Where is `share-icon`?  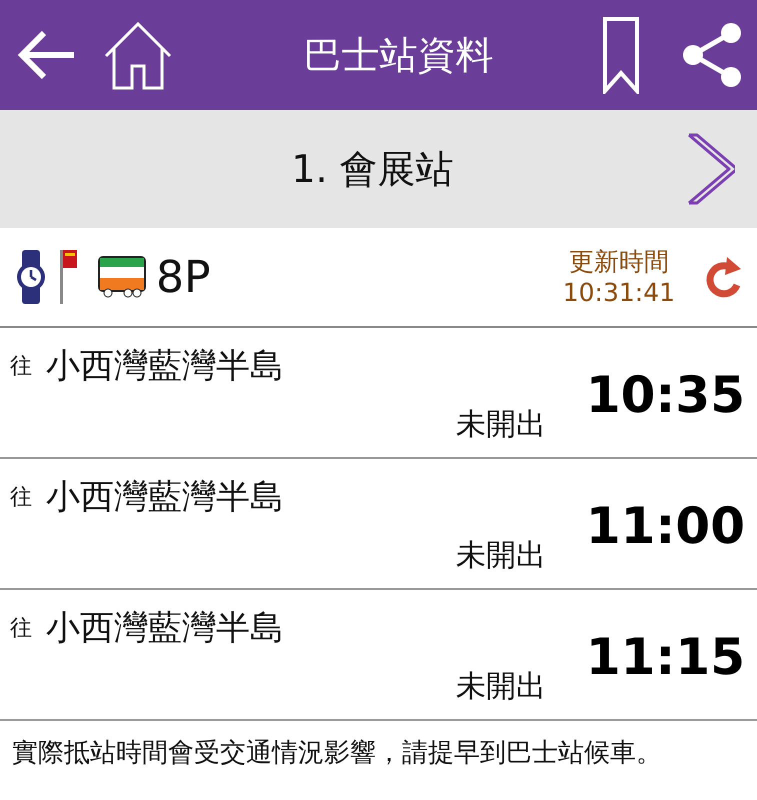 share-icon is located at coordinates (712, 55).